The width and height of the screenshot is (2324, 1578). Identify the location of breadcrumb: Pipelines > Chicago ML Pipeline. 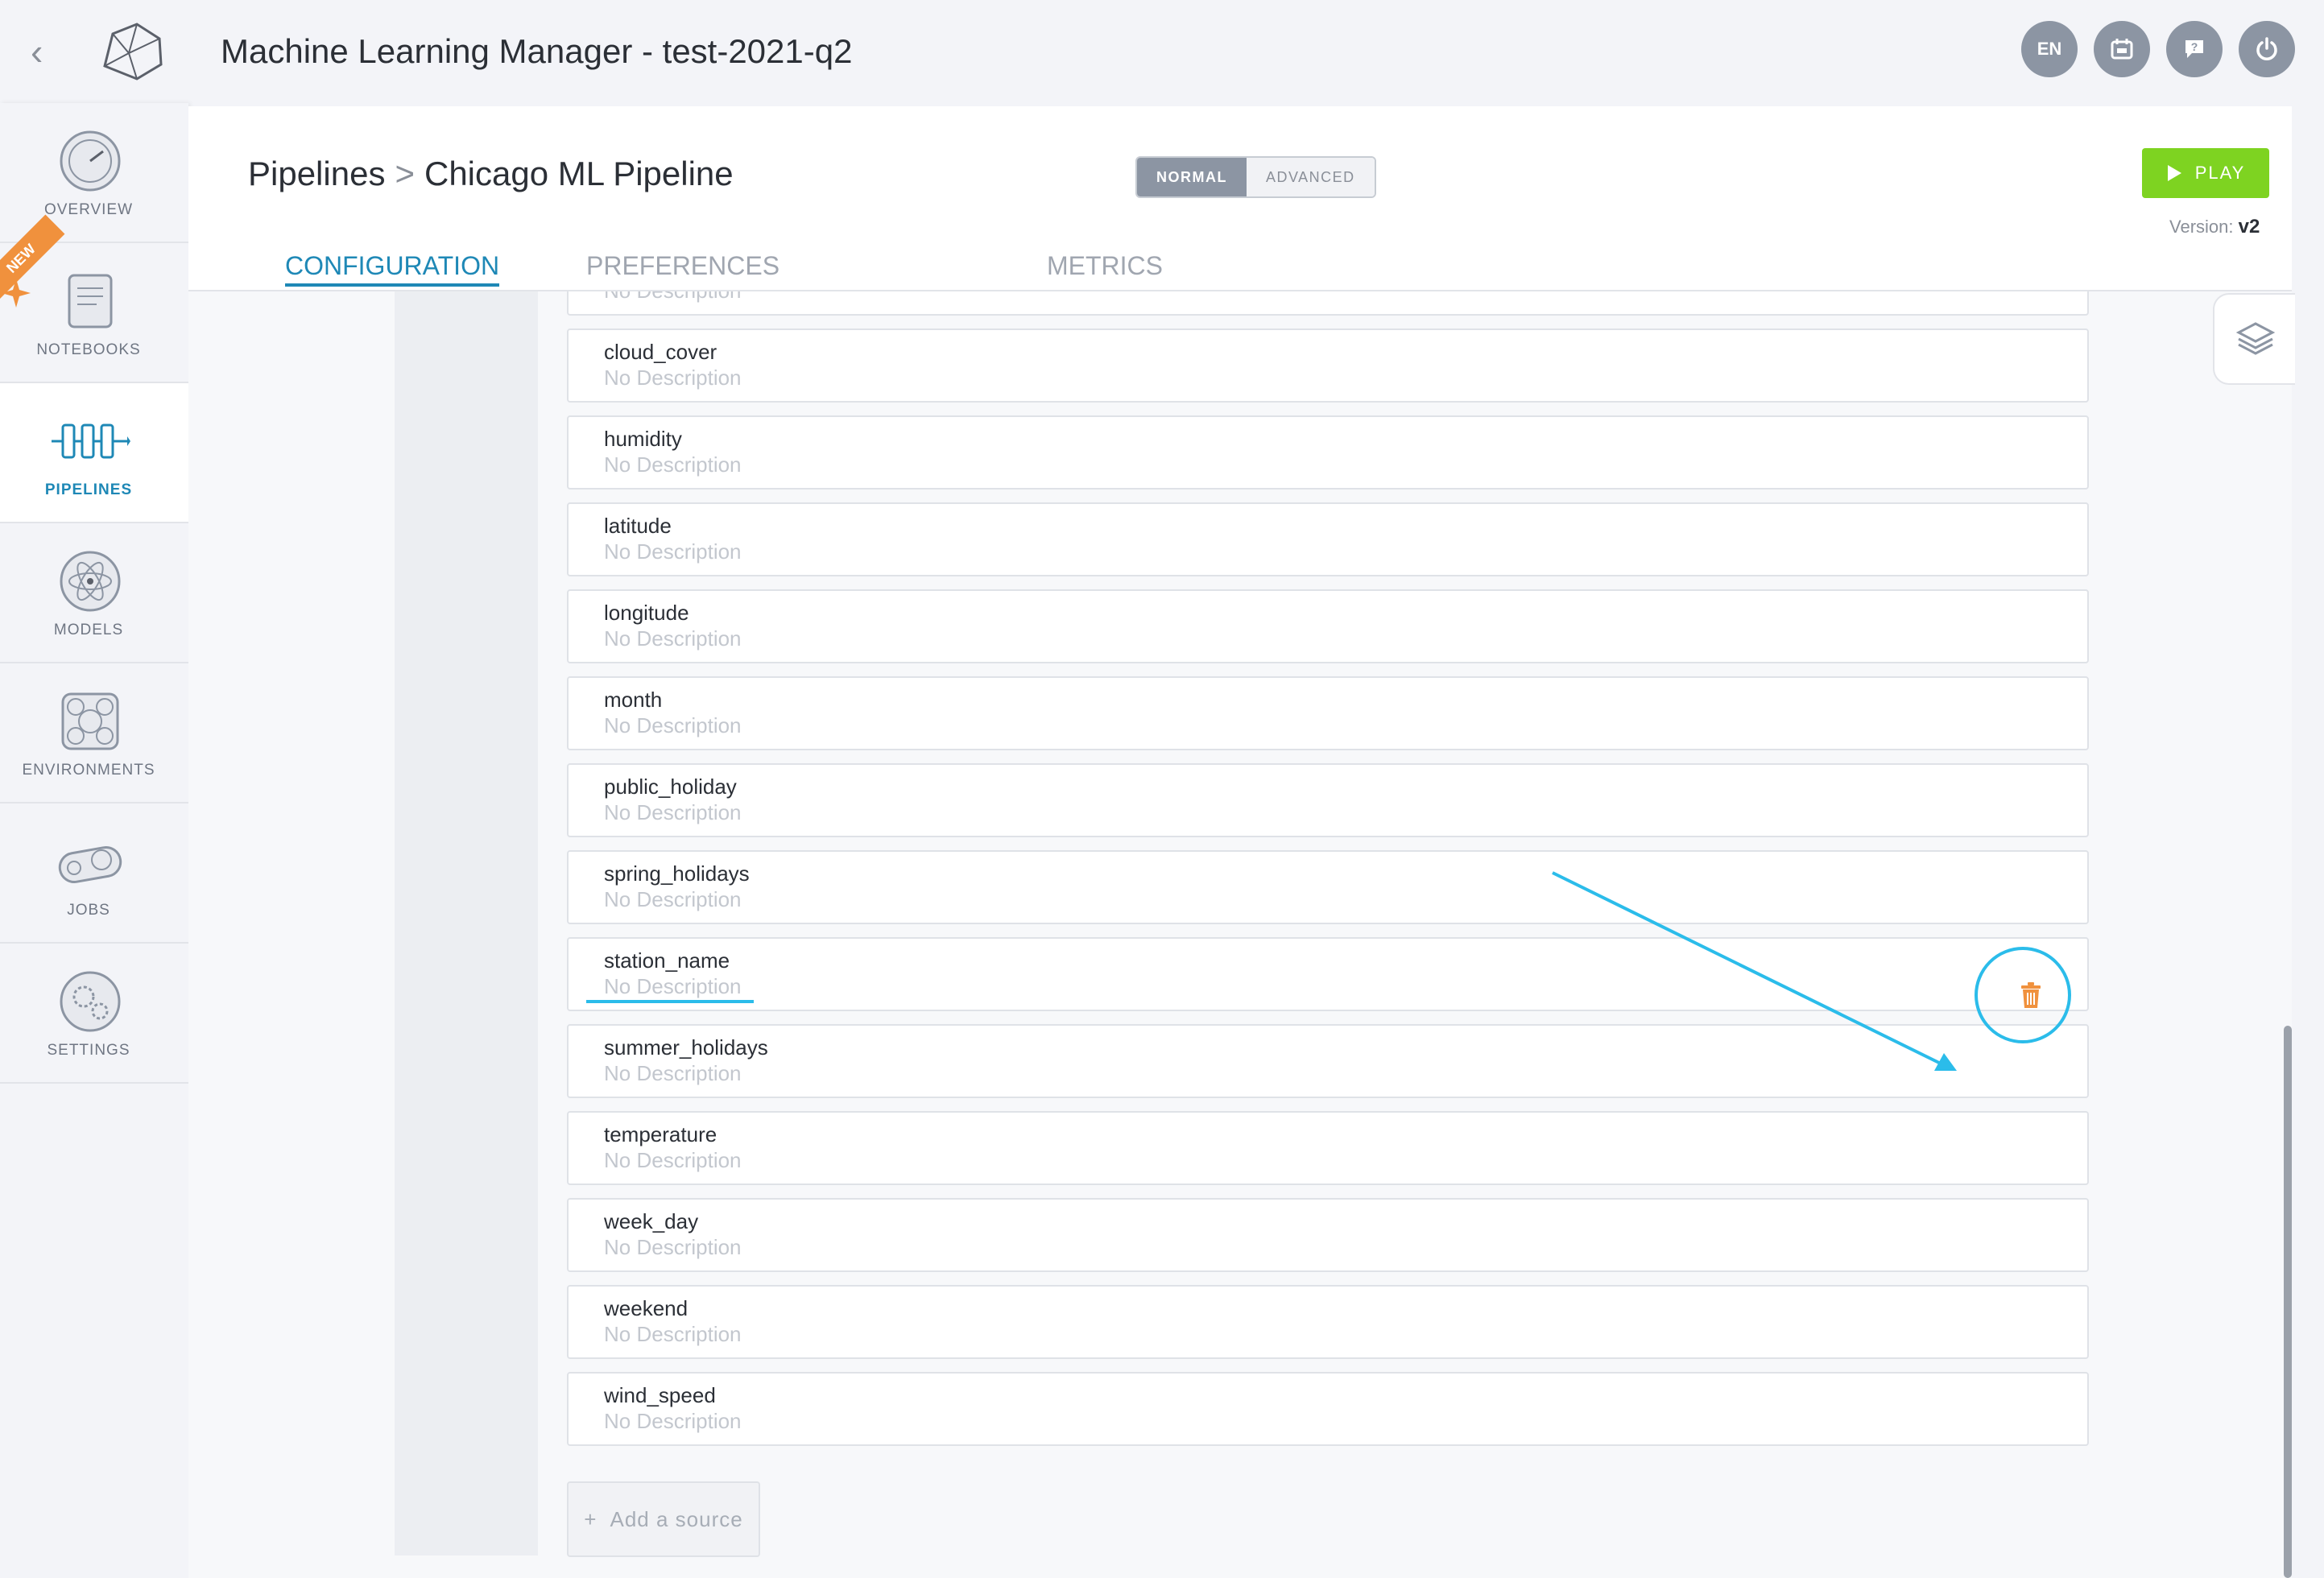
(491, 174).